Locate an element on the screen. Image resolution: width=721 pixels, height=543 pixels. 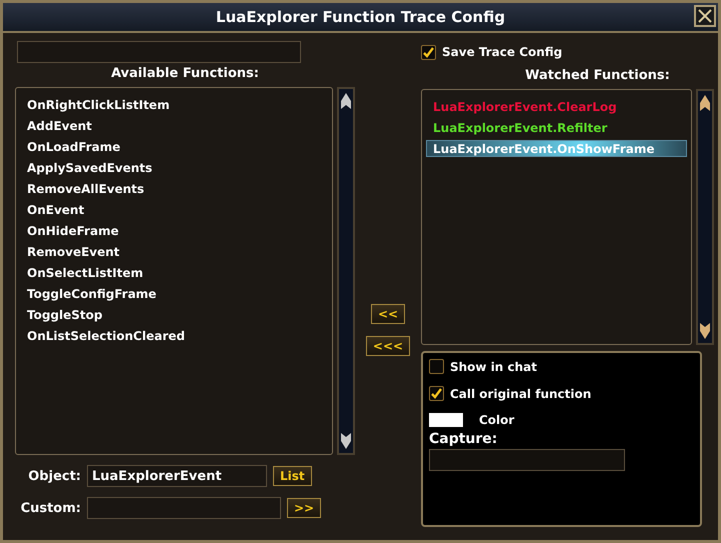
object-field: LuaExplorerEvent is located at coordinates (177, 476).